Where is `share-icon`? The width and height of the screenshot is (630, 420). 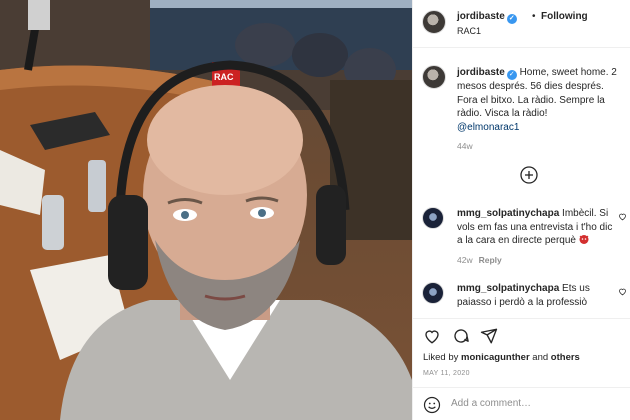
share-icon is located at coordinates (489, 336).